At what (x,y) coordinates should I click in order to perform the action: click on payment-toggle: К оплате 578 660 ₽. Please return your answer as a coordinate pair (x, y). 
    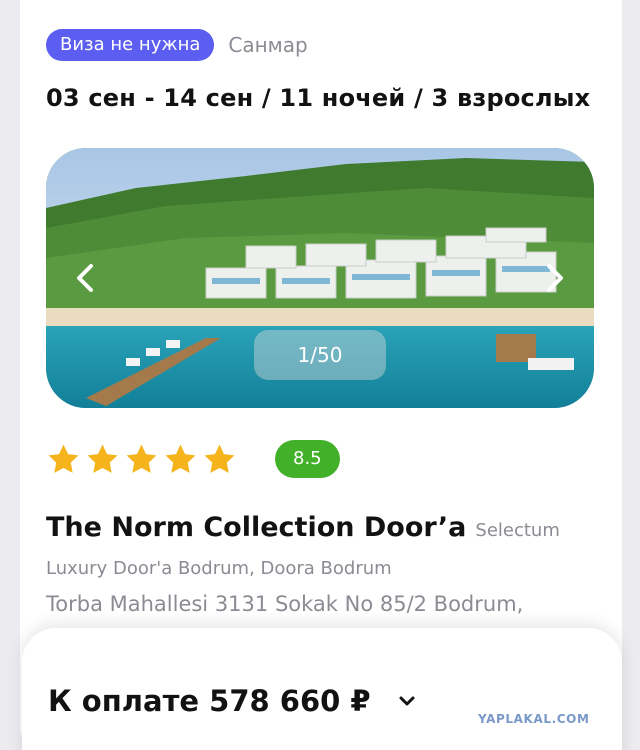
    Looking at the image, I should click on (232, 701).